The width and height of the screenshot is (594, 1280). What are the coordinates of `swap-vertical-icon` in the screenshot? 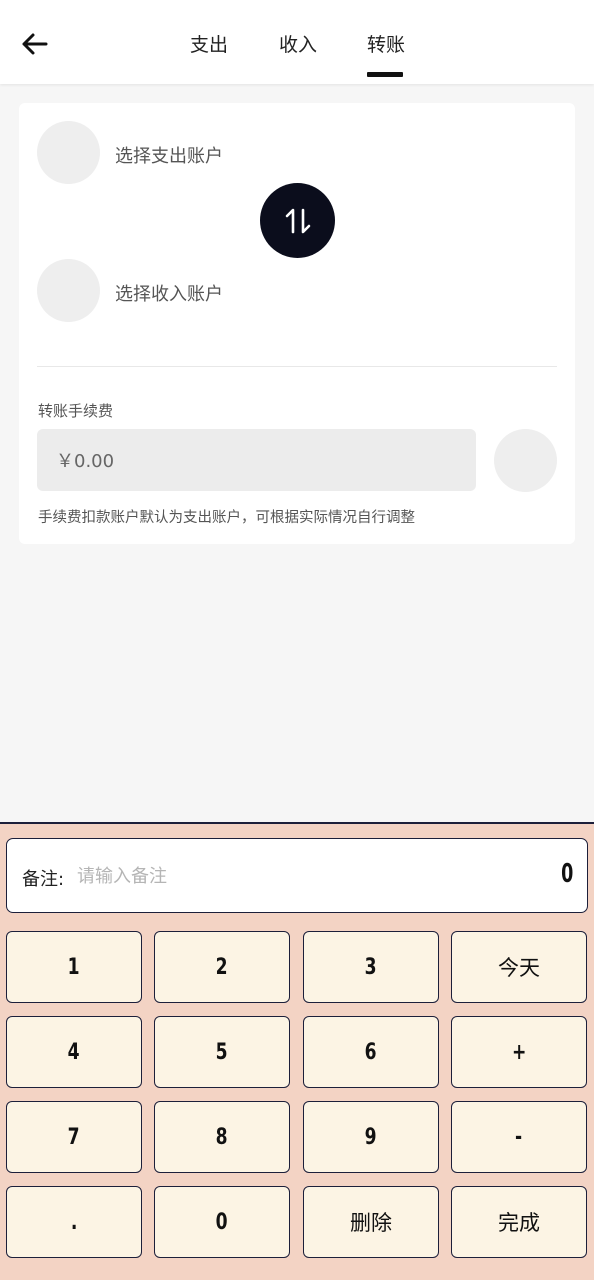 It's located at (297, 220).